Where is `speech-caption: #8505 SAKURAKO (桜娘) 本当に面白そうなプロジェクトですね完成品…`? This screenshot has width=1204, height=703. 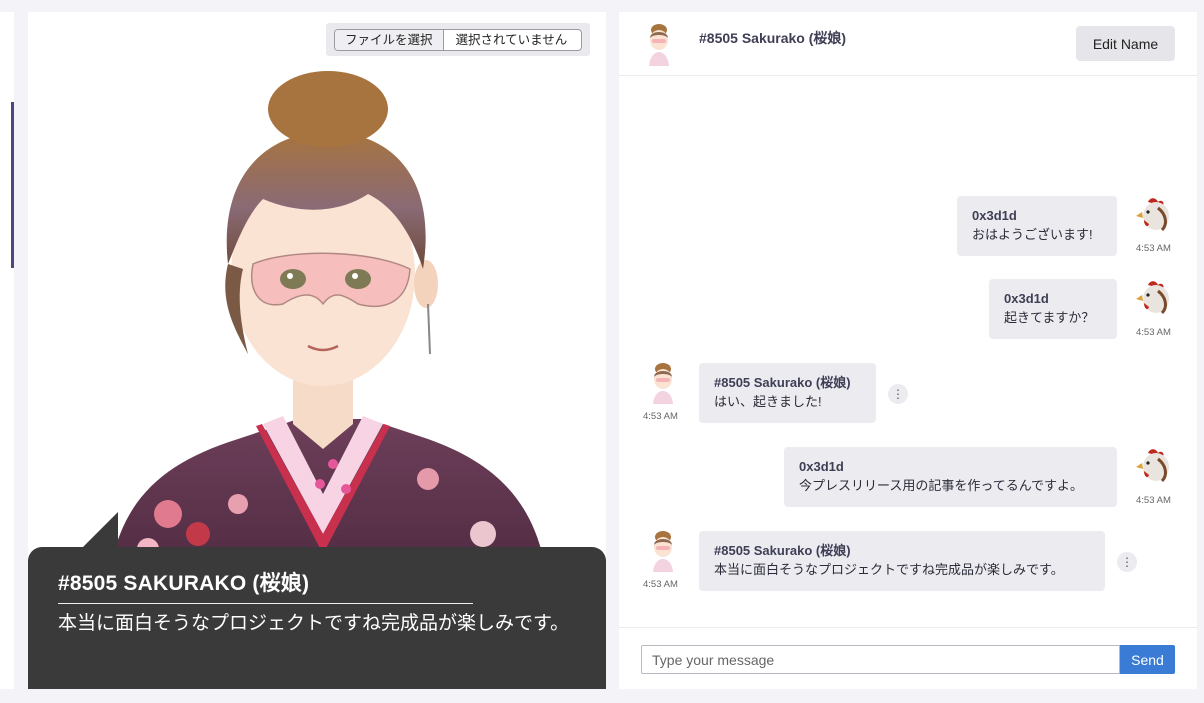 speech-caption: #8505 SAKURAKO (桜娘) 本当に面白そうなプロジェクトですね完成品… is located at coordinates (317, 618).